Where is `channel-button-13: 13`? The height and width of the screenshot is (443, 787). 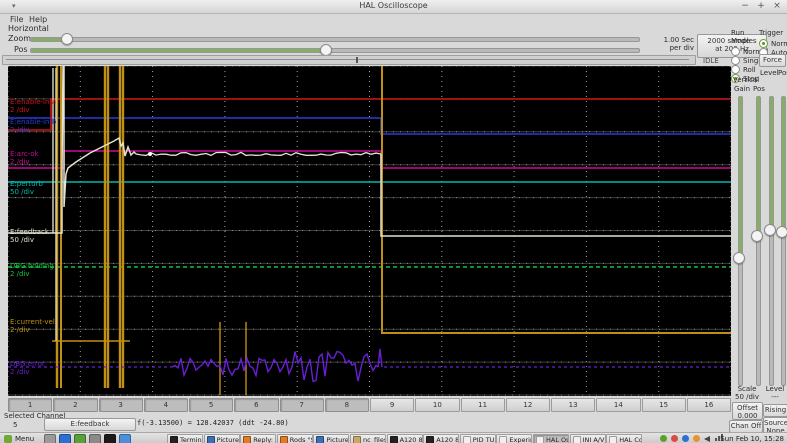
channel-button-13: 13 is located at coordinates (573, 405).